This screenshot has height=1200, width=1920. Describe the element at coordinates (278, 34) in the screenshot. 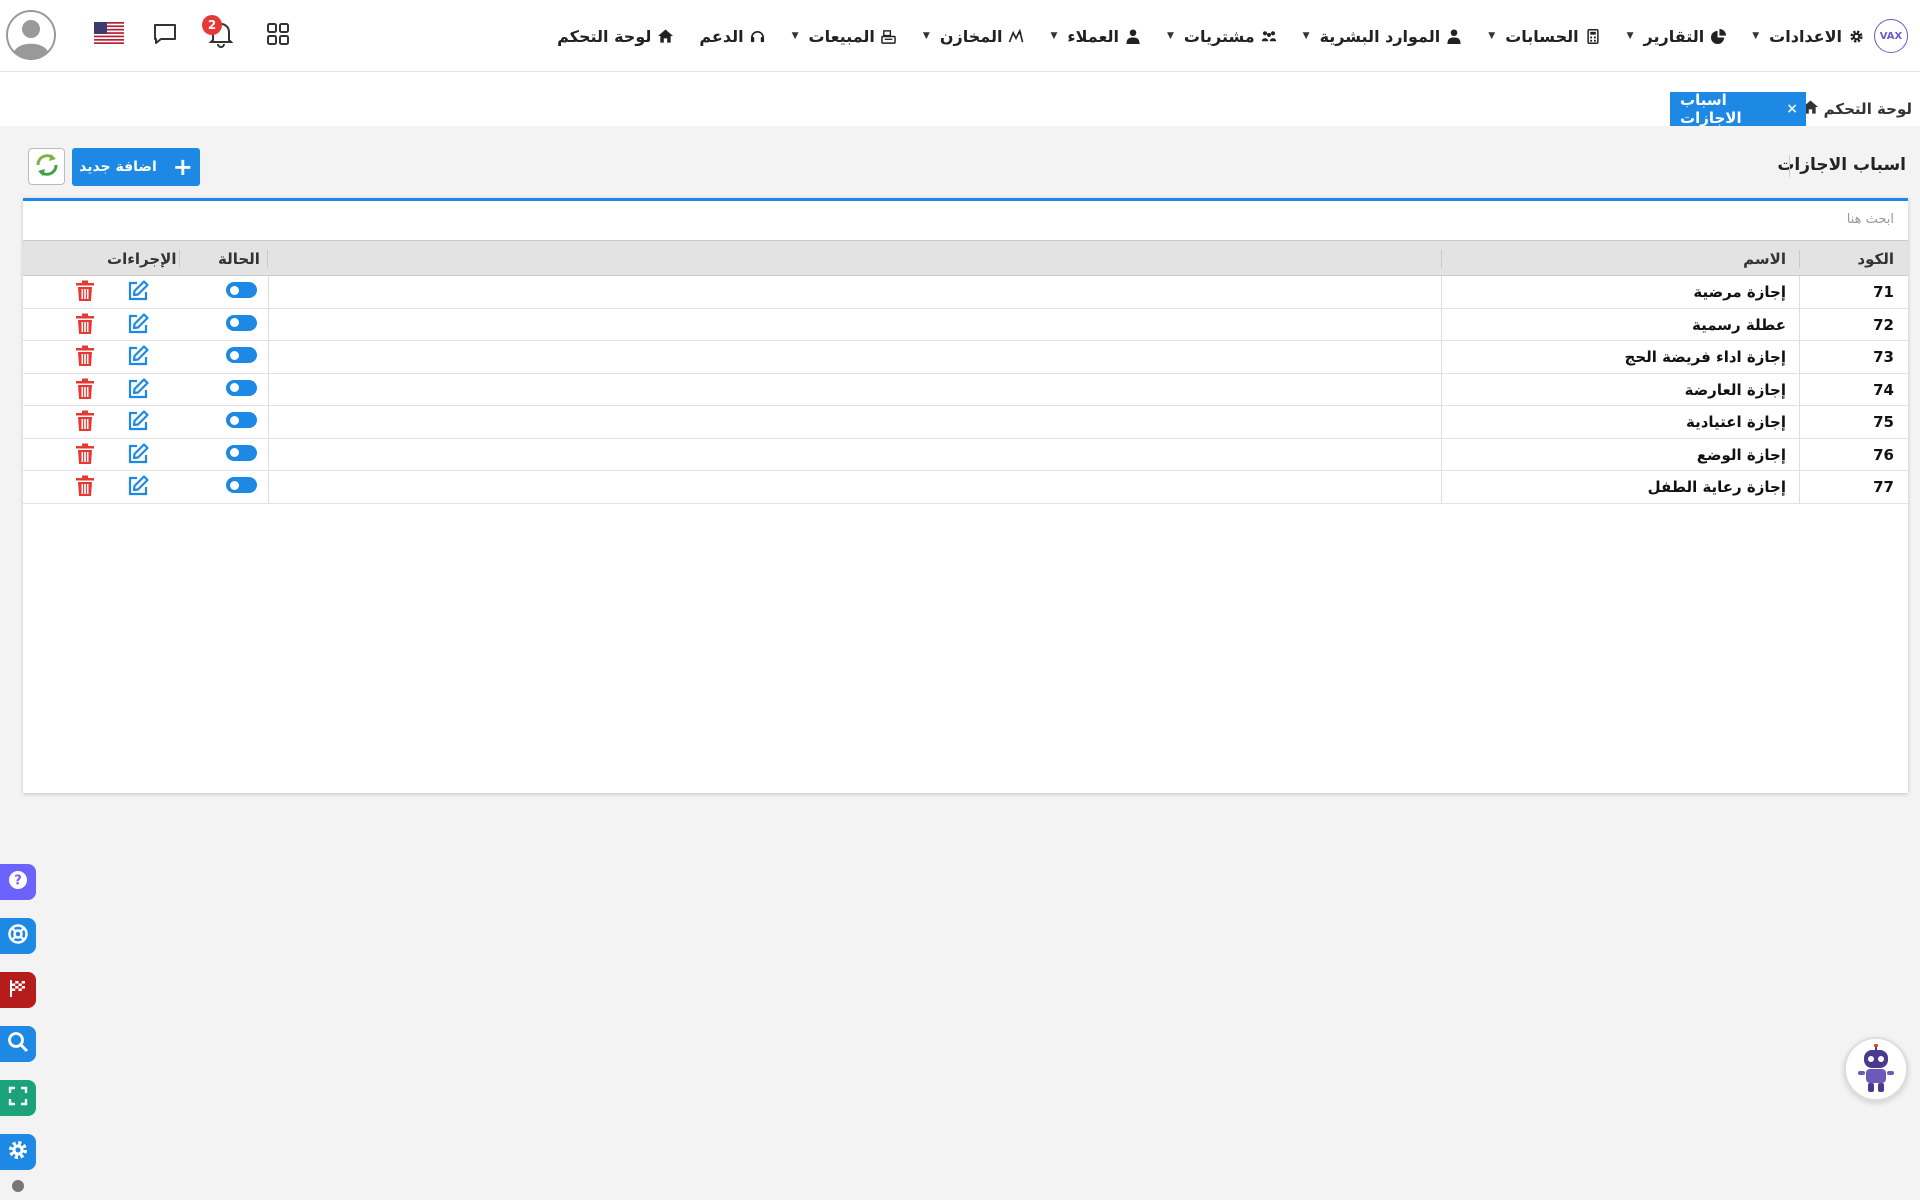

I see `apps-grid-icon` at that location.